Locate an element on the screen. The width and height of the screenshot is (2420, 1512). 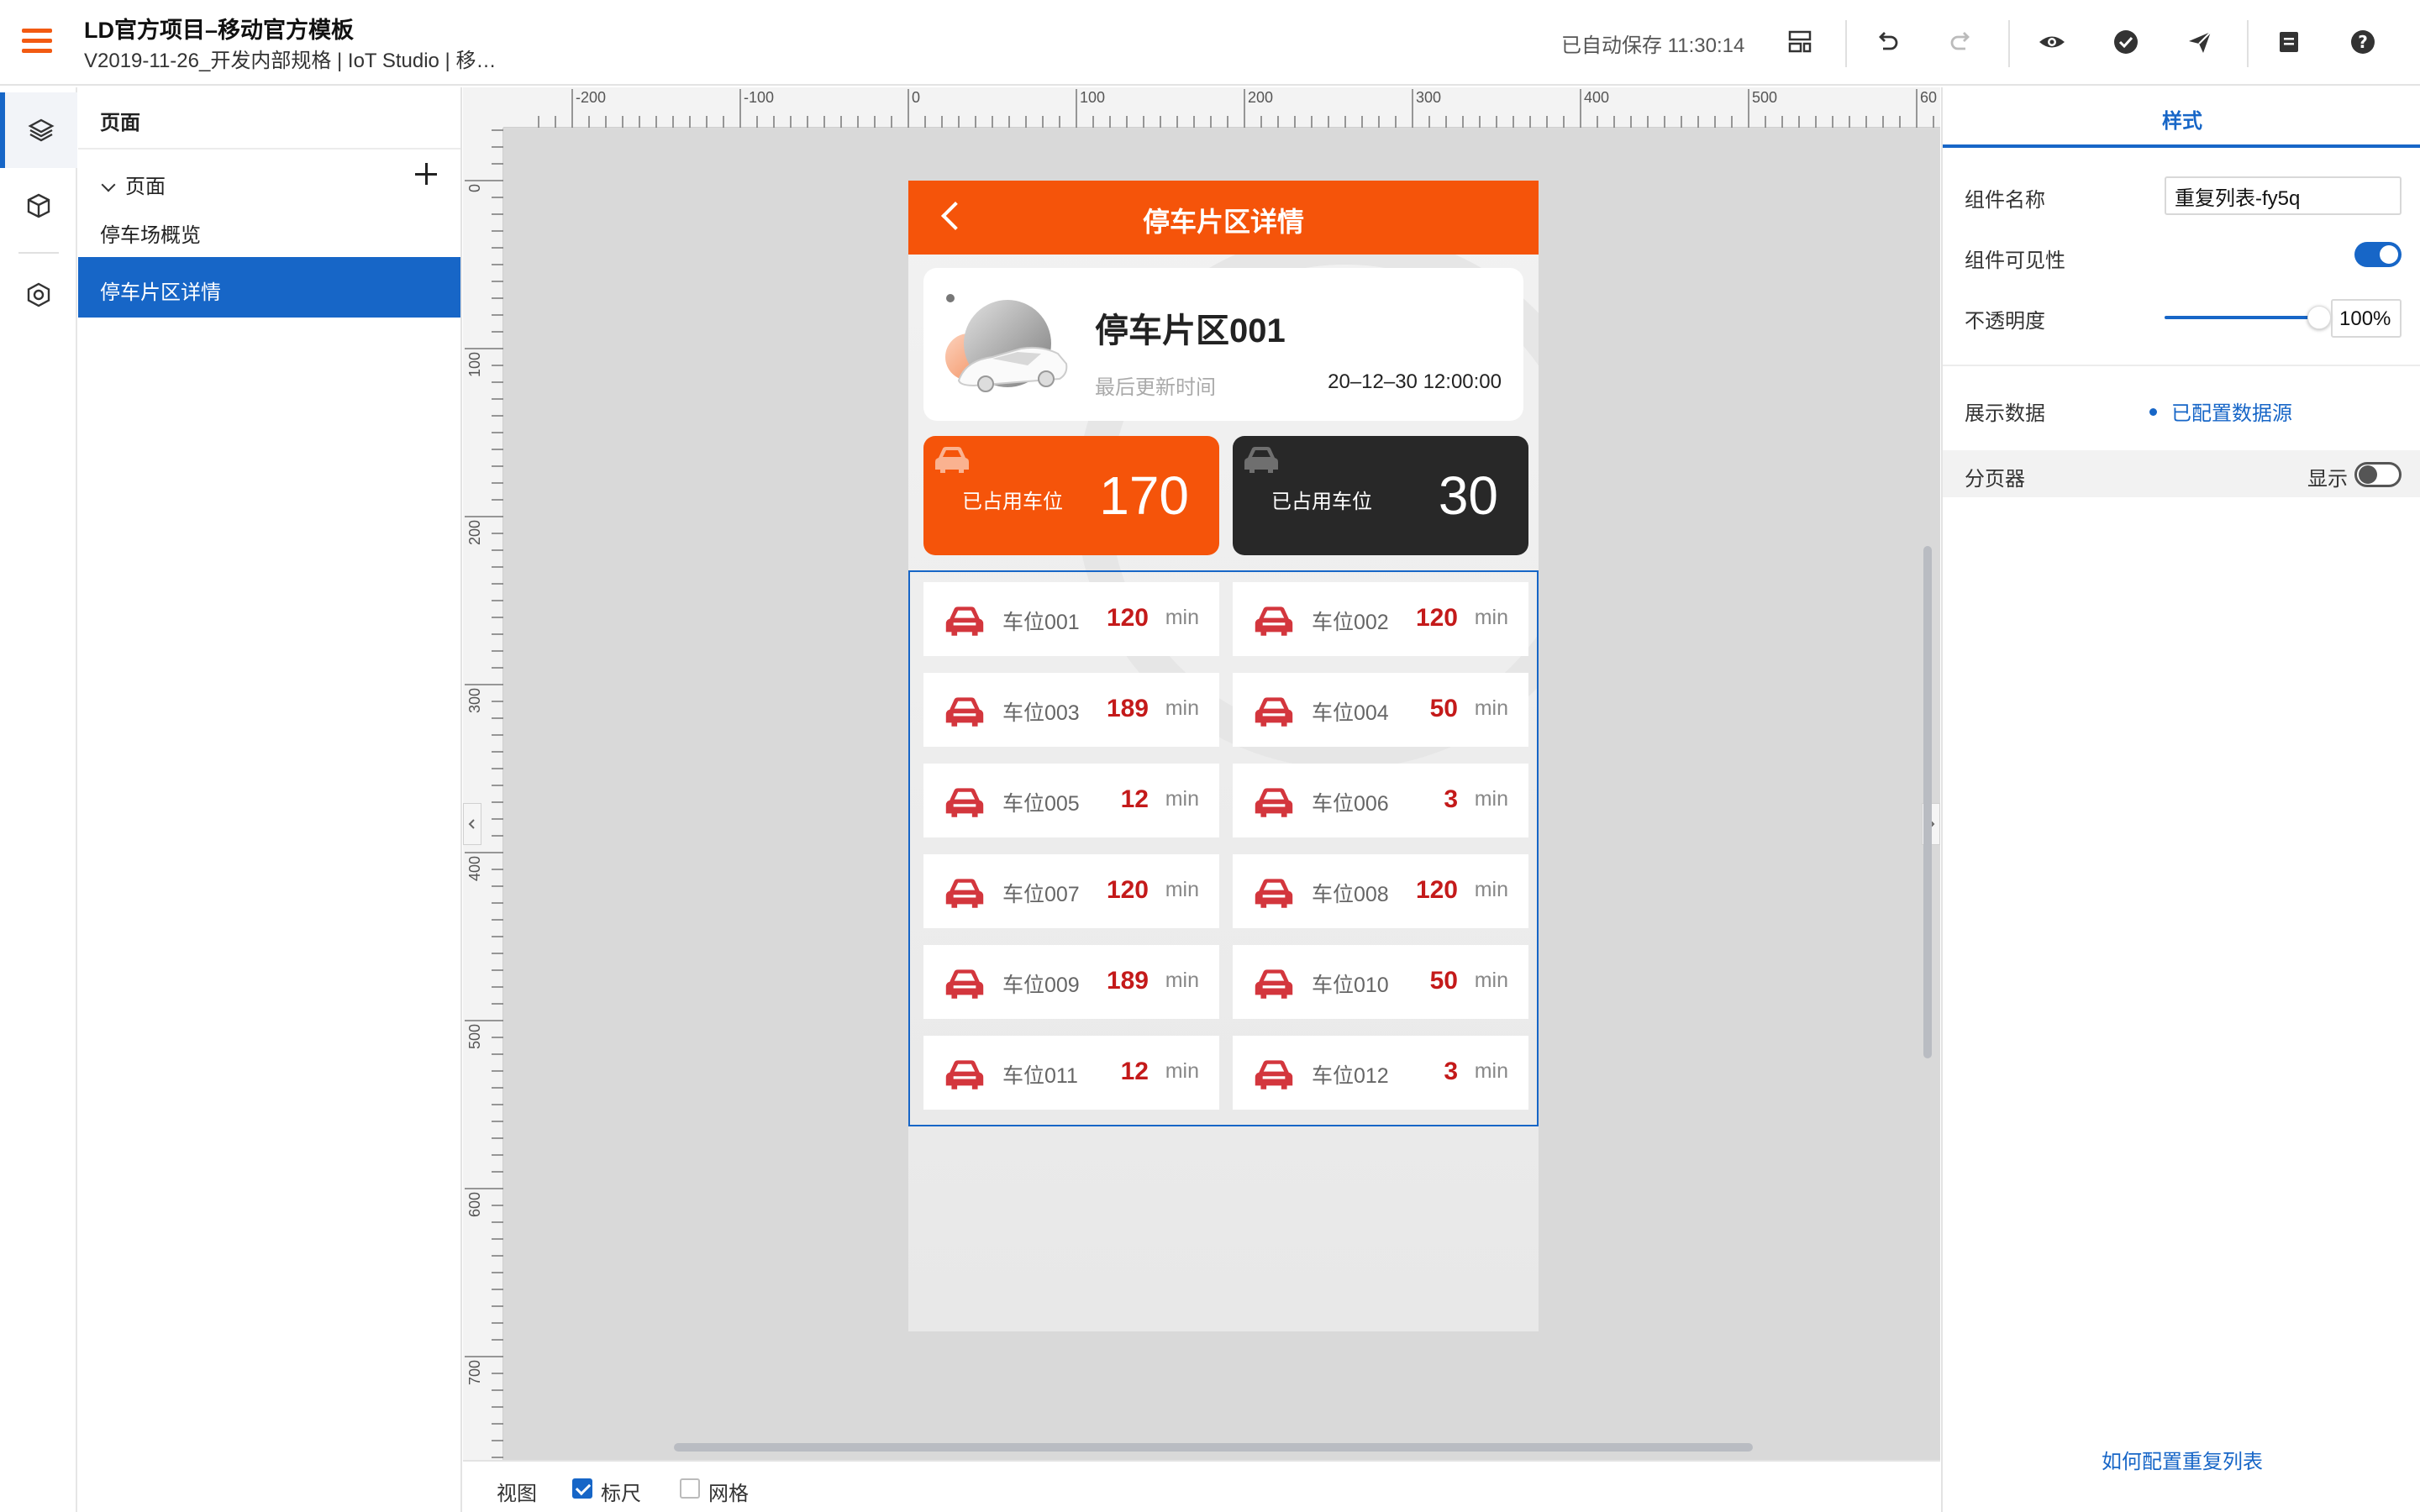
data-source-label: 展示数据 is located at coordinates (2005, 413).